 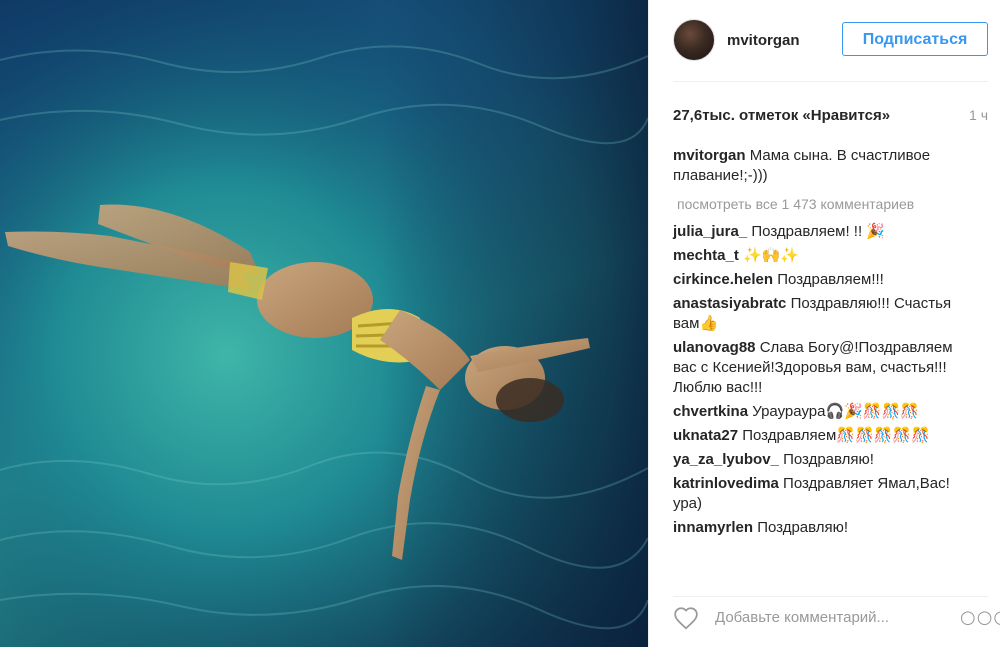 What do you see at coordinates (836, 435) in the screenshot?
I see `comment-text: Поздравляем🎊🎊🎊🎊🎊` at bounding box center [836, 435].